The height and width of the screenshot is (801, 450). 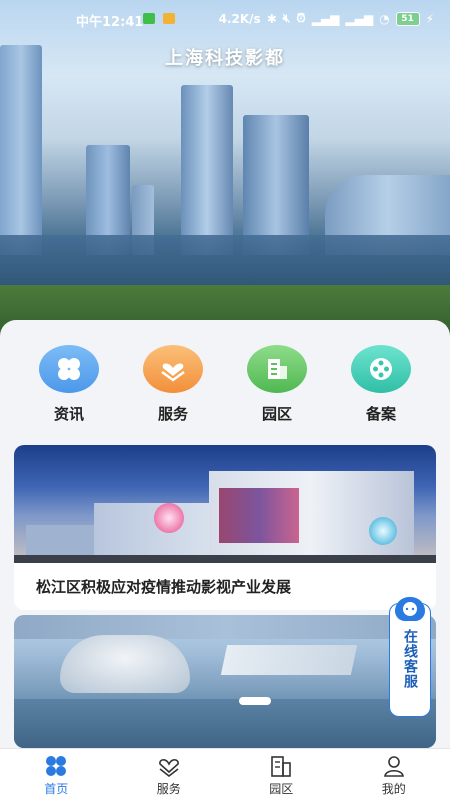 I want to click on headset-icon, so click(x=410, y=609).